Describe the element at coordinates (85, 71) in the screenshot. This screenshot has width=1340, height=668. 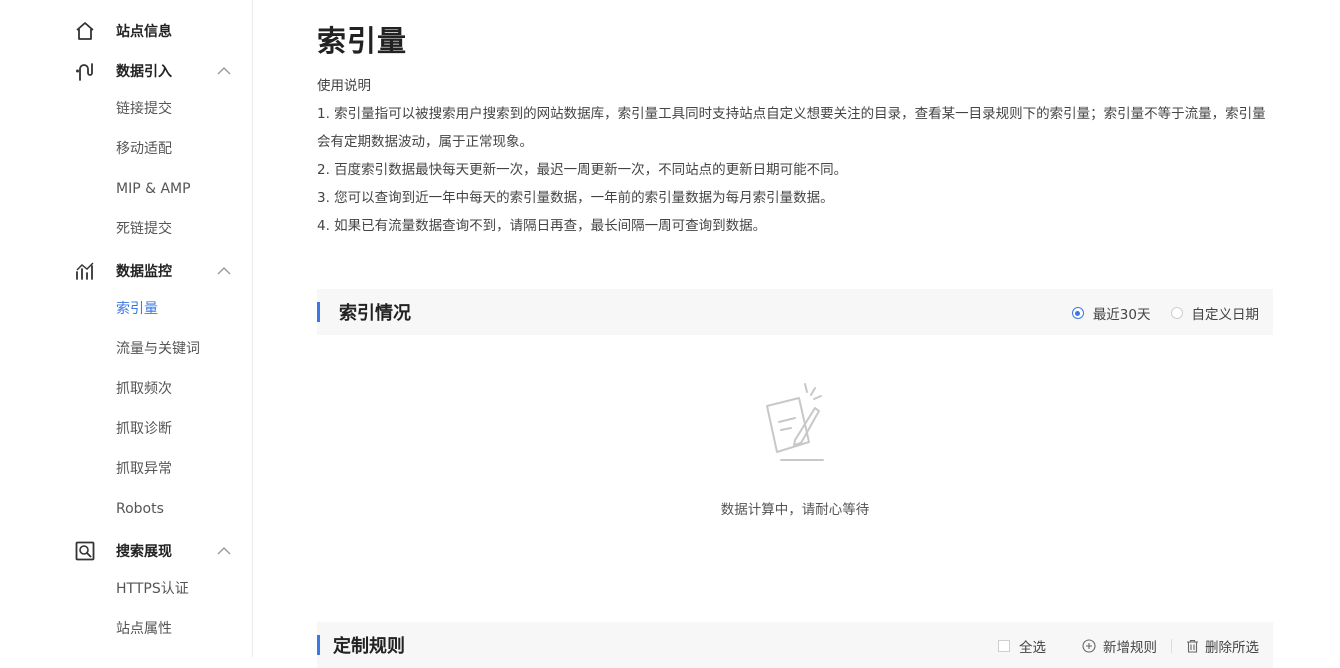
I see `data-import-icon` at that location.